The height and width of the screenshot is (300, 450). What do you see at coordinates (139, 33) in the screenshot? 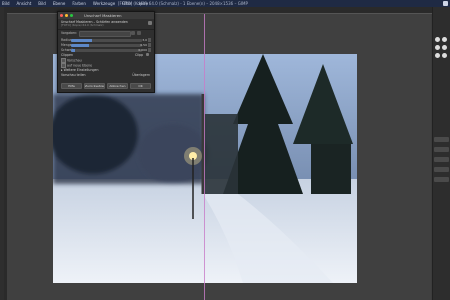
I see `preset-menu-icon` at bounding box center [139, 33].